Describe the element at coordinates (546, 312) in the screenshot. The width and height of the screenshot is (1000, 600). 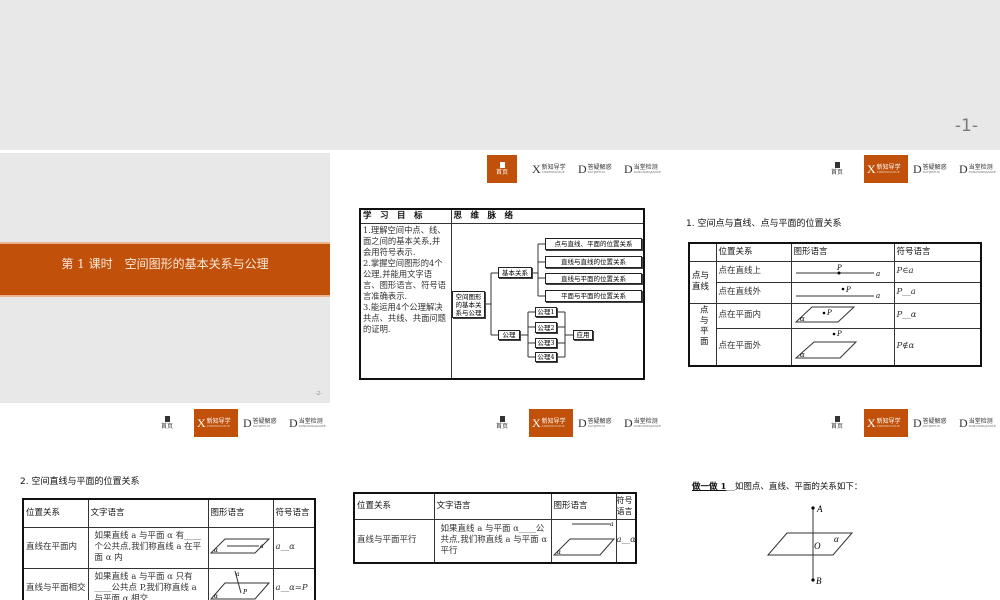
I see `mindmap-axiom-item: 公理1` at that location.